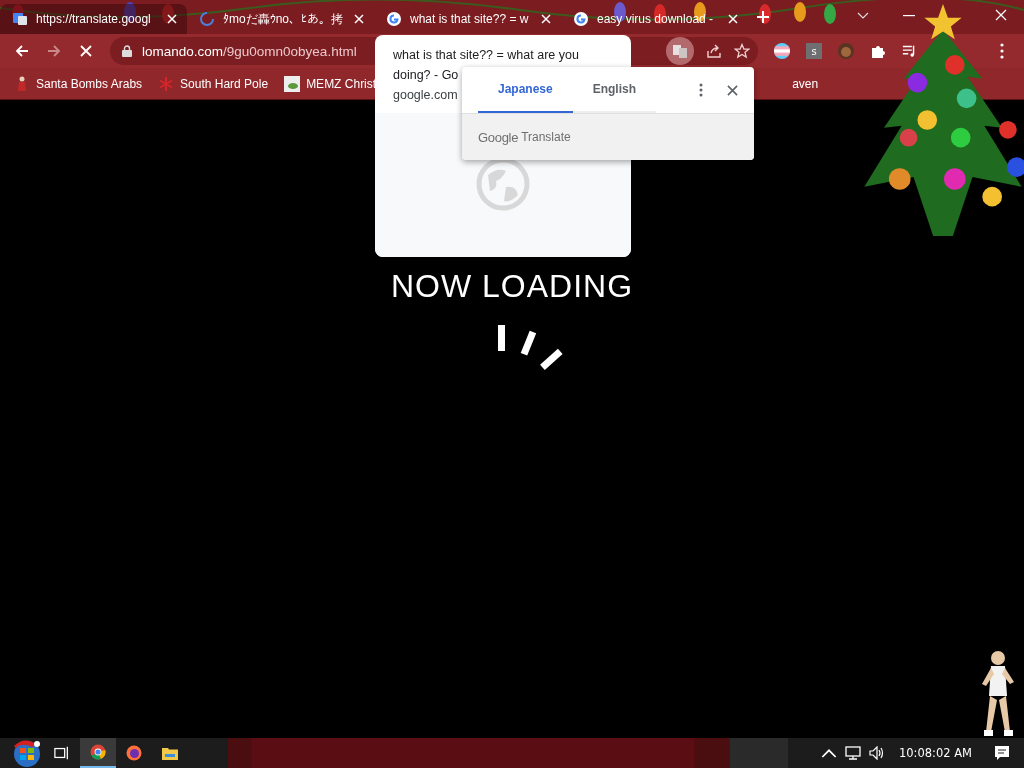  Describe the element at coordinates (1002, 51) in the screenshot. I see `menu-icon` at that location.